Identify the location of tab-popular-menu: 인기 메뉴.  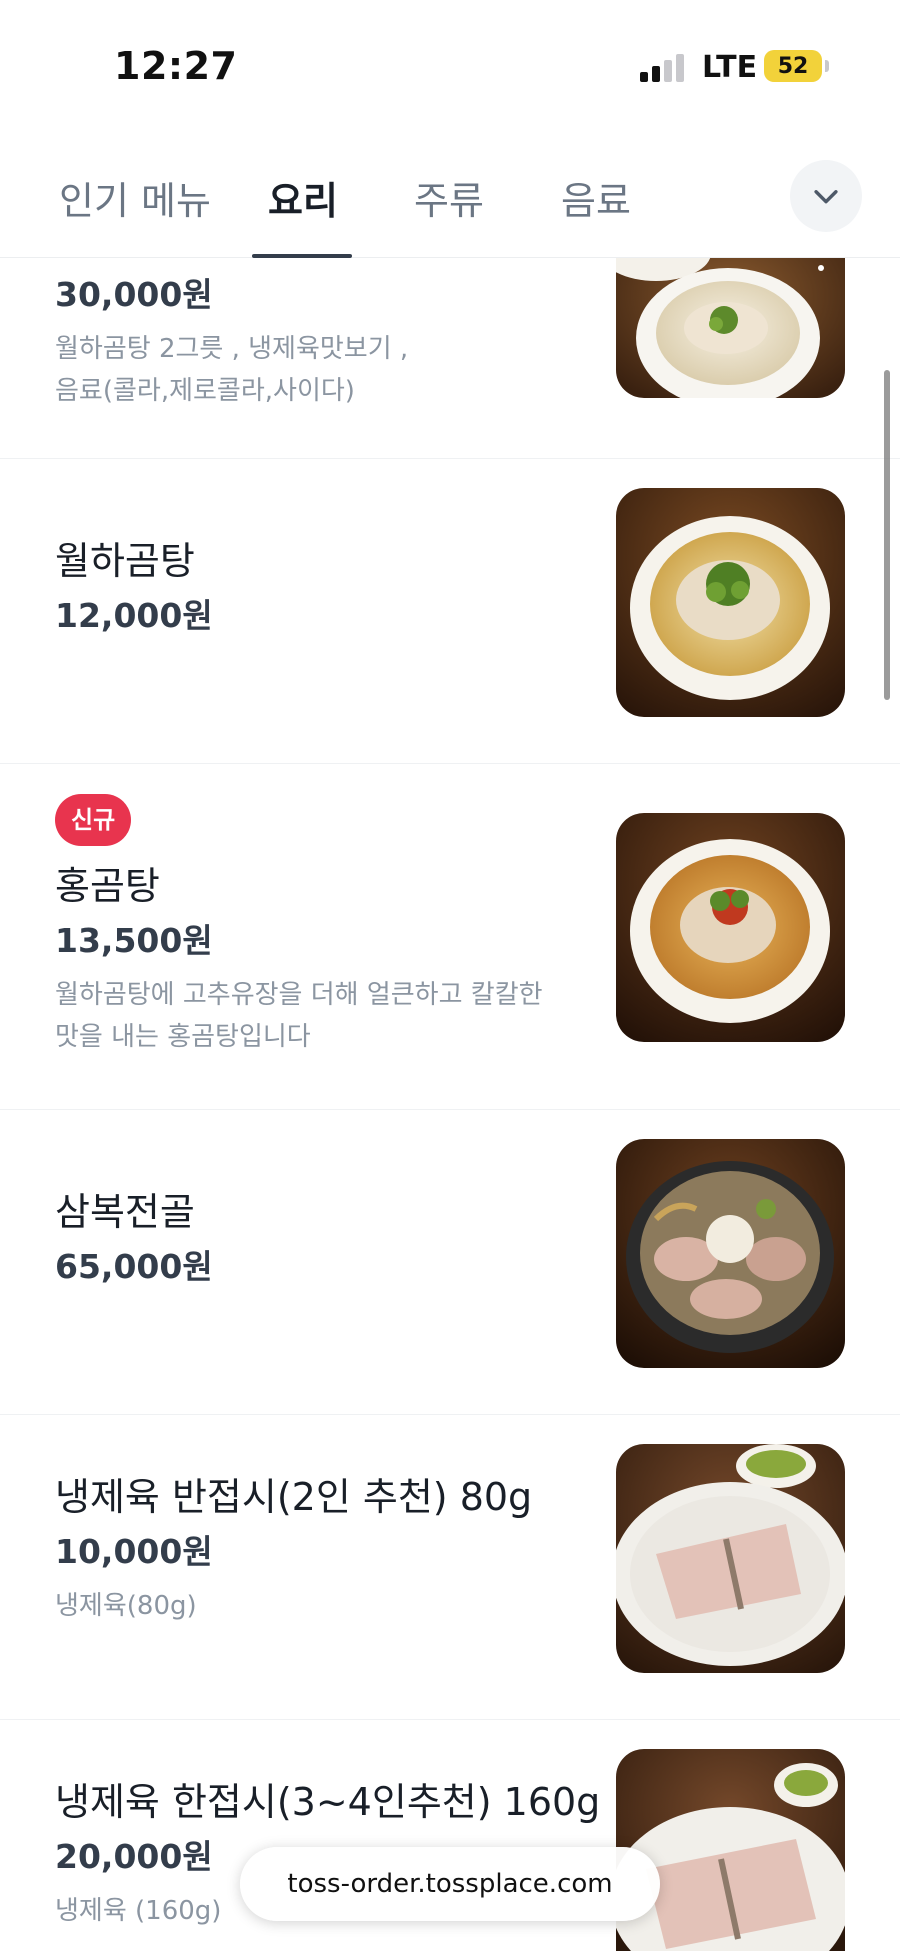
(135, 197).